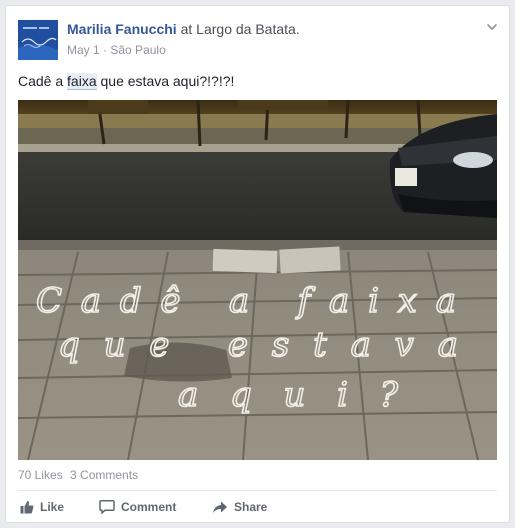 The height and width of the screenshot is (528, 515). What do you see at coordinates (251, 507) in the screenshot?
I see `share-label: Share` at bounding box center [251, 507].